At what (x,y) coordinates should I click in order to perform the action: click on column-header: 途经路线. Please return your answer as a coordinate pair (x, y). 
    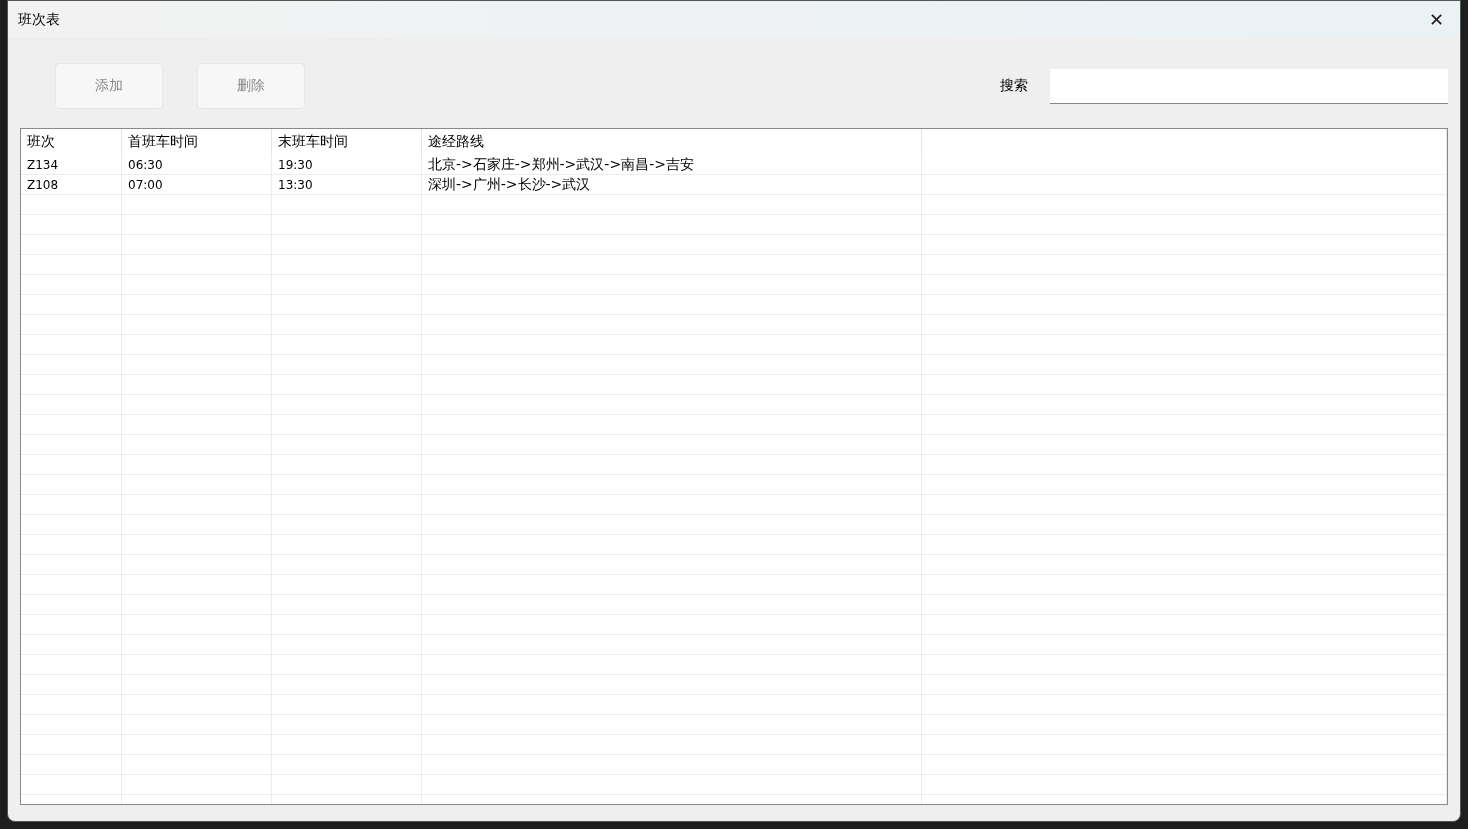
    Looking at the image, I should click on (672, 142).